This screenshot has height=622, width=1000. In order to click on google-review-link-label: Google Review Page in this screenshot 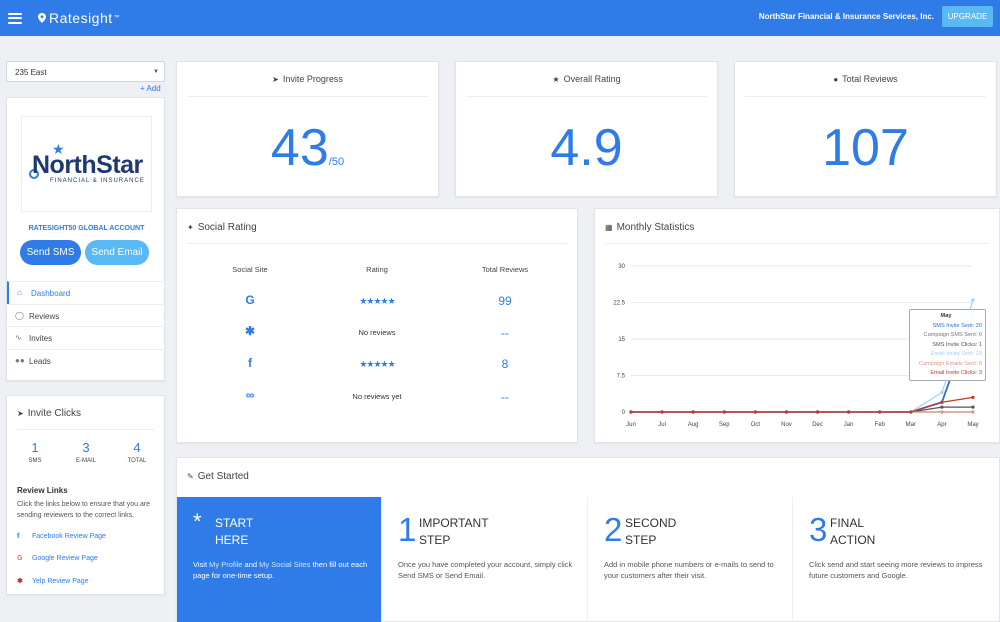, I will do `click(65, 558)`.